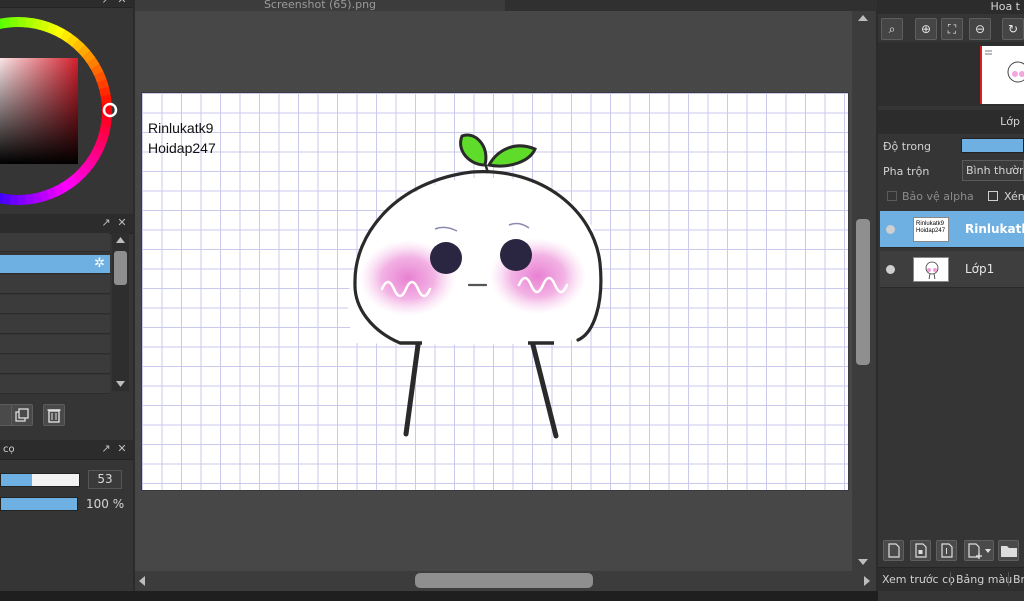 The width and height of the screenshot is (1024, 601). What do you see at coordinates (66, 450) in the screenshot?
I see `brush-settings-titlebar: cọ ↗ ✕` at bounding box center [66, 450].